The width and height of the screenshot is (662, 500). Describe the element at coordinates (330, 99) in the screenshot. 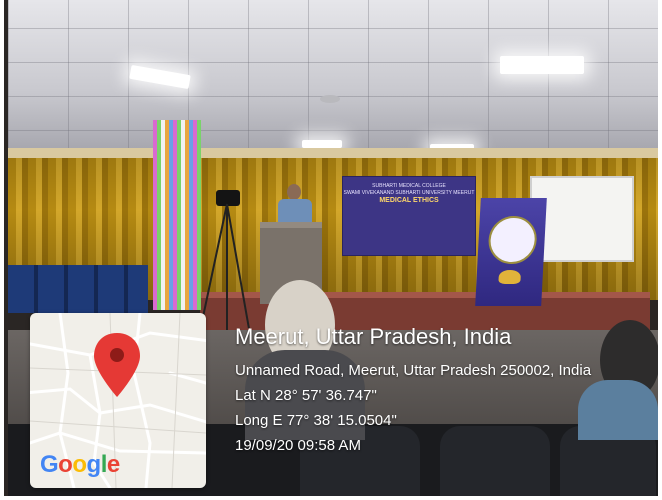

I see `ceiling-fan` at that location.